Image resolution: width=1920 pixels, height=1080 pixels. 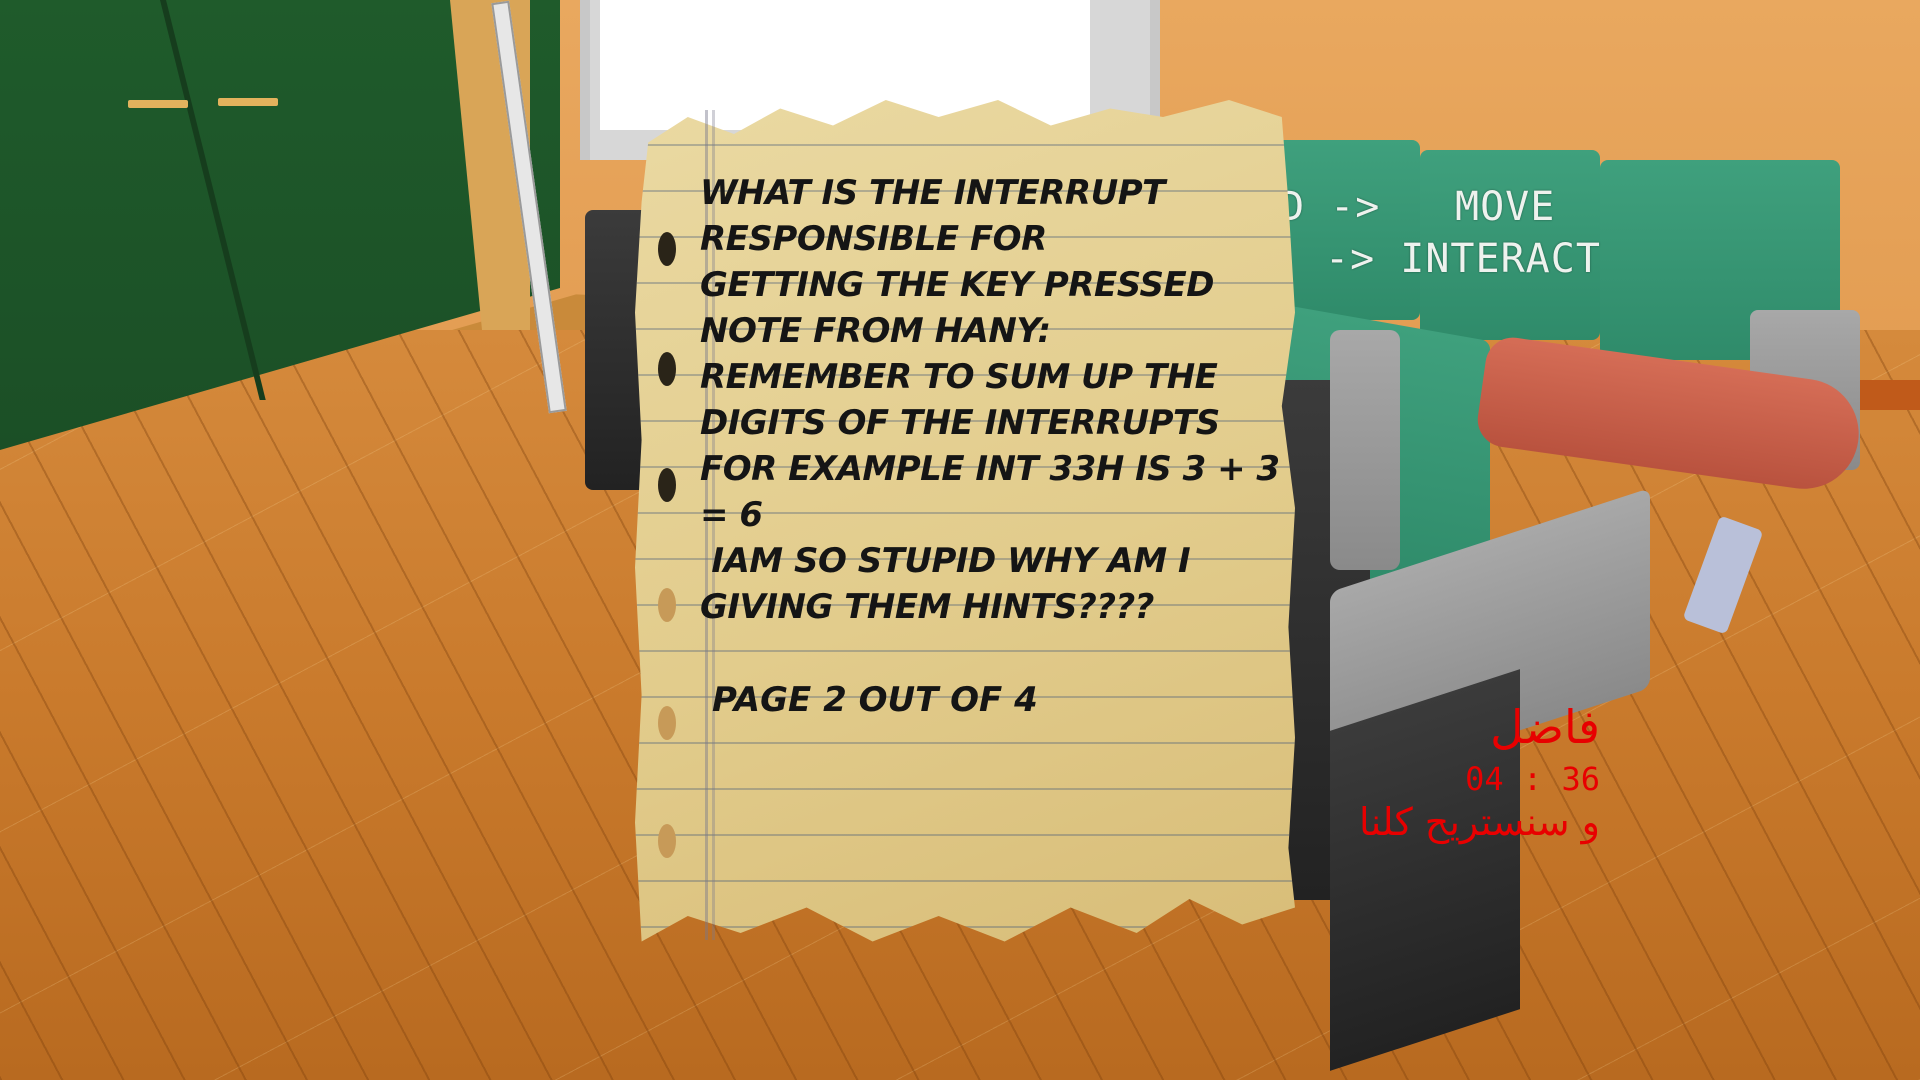 I want to click on hud-move-key: D ->, so click(x=1330, y=207).